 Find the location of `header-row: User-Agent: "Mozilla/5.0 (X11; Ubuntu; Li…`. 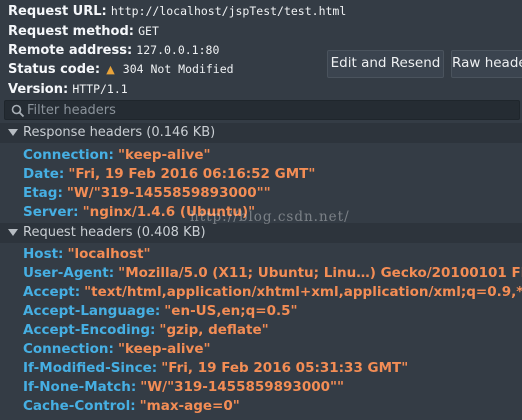

header-row: User-Agent: "Mozilla/5.0 (X11; Ubuntu; Li… is located at coordinates (261, 273).